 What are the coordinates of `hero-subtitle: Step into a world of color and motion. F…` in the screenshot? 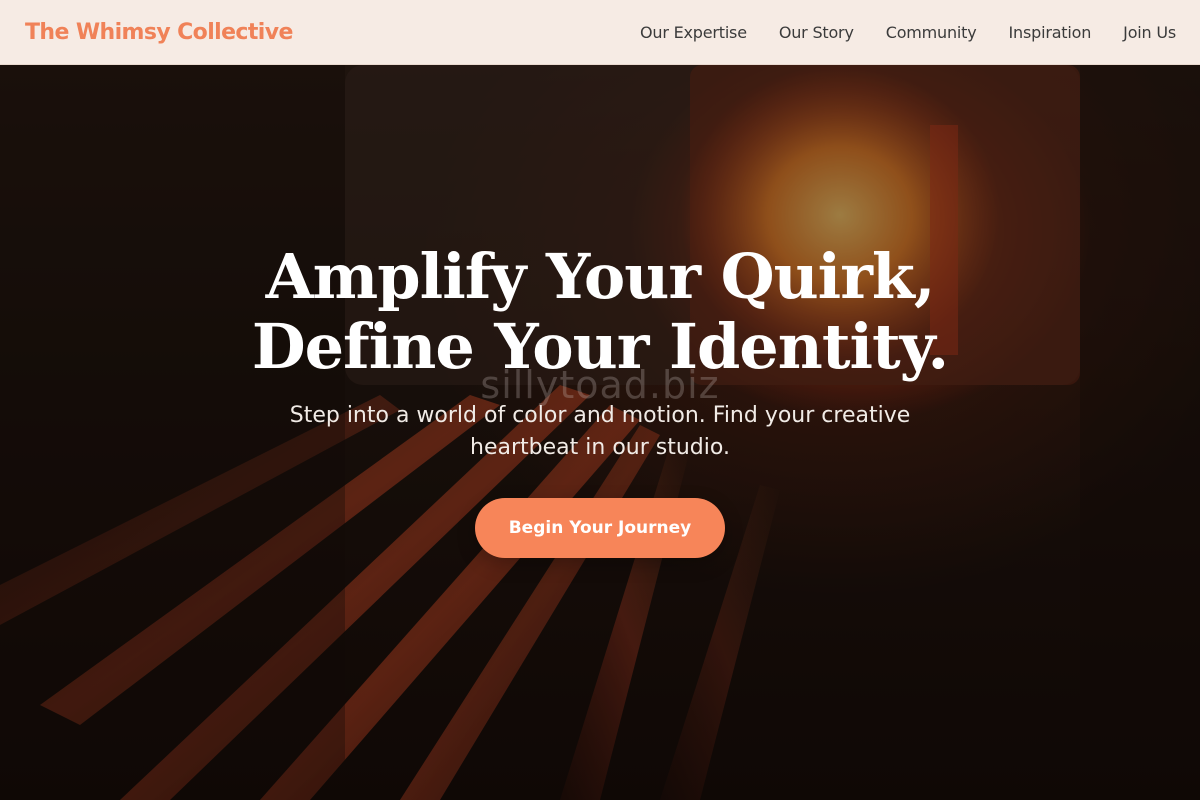 It's located at (600, 431).